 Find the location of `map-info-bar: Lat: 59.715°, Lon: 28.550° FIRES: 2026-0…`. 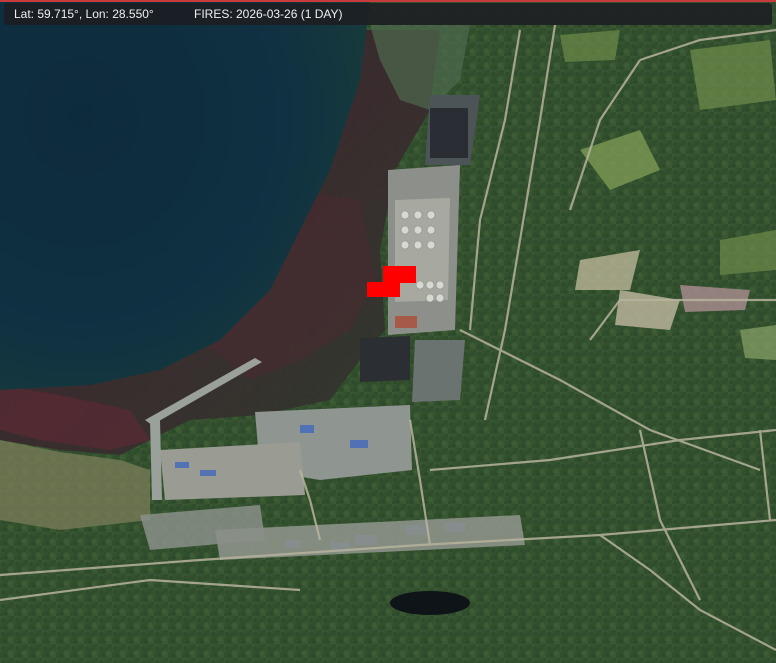

map-info-bar: Lat: 59.715°, Lon: 28.550° FIRES: 2026-0… is located at coordinates (388, 14).